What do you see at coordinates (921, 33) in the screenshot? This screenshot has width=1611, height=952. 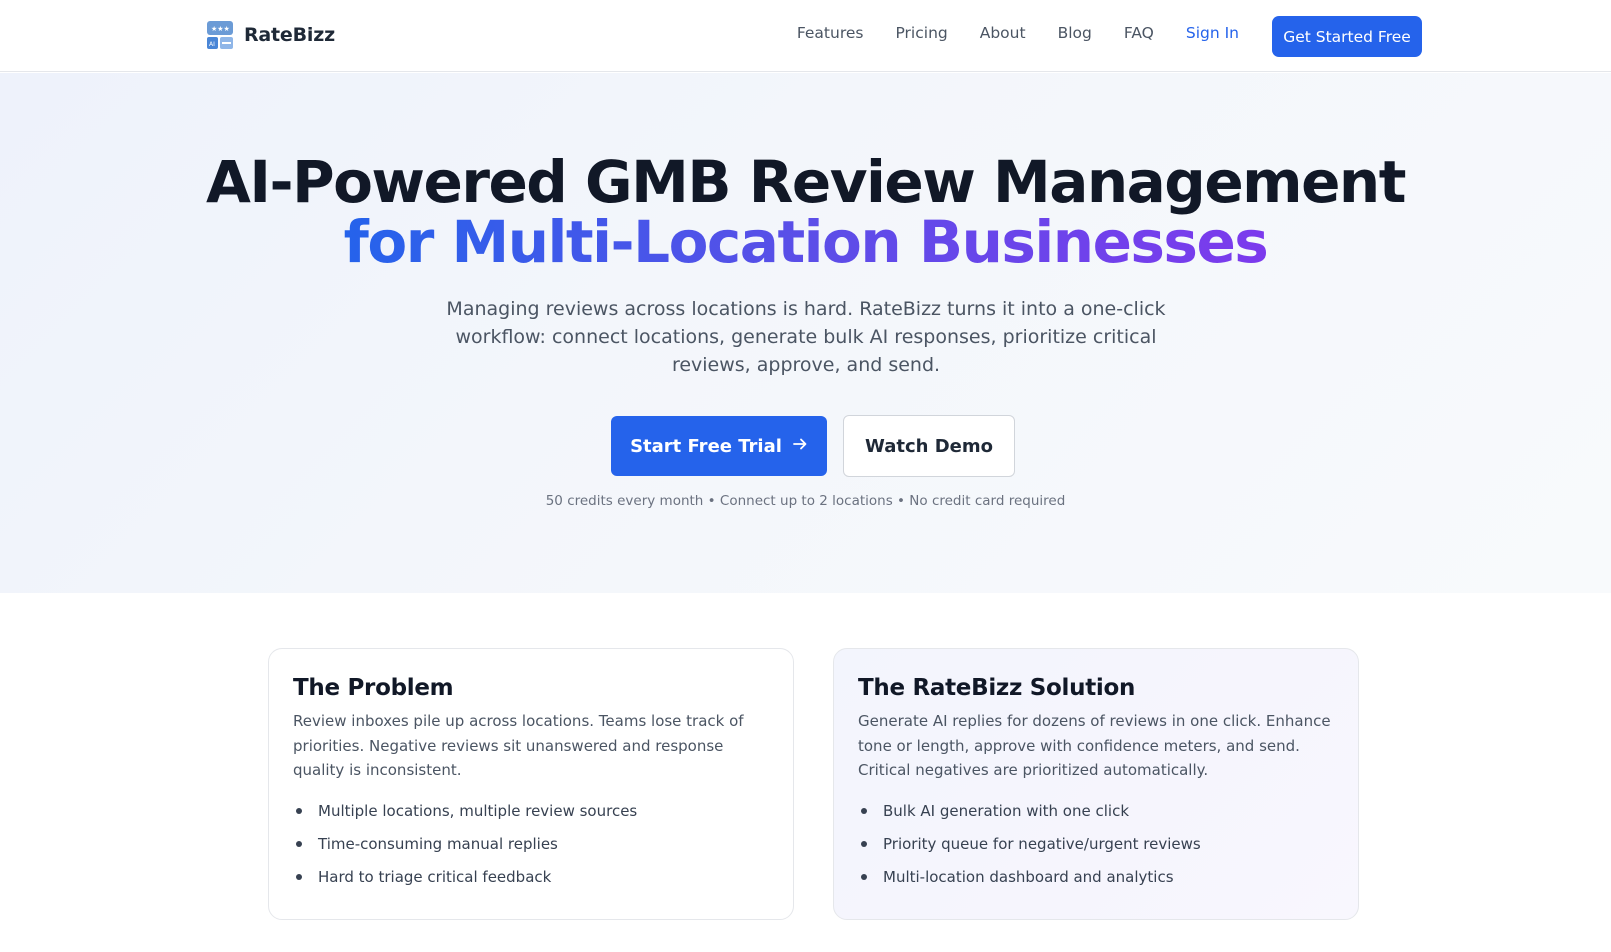 I see `nav-link-pricing: Pricing` at bounding box center [921, 33].